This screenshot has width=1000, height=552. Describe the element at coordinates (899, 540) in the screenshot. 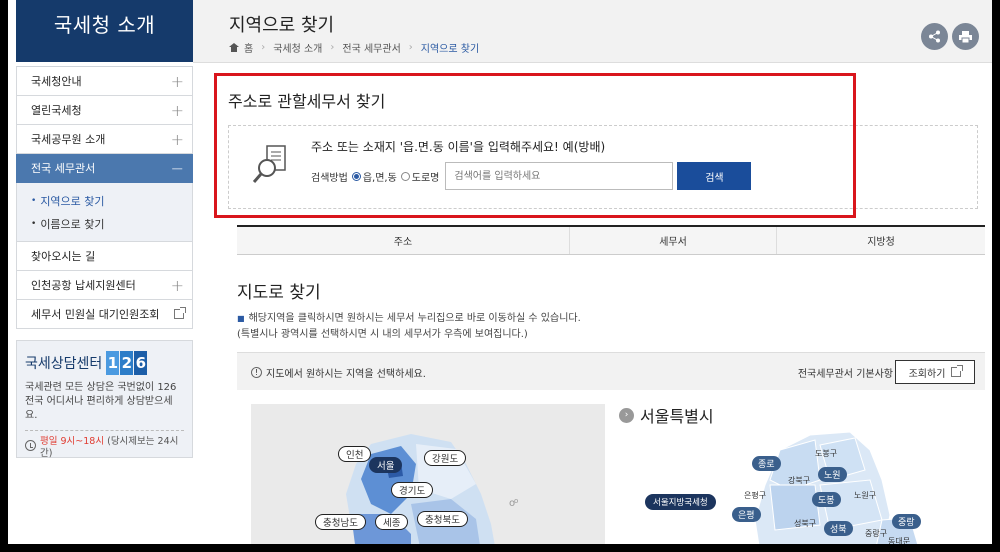

I see `district-name: 동대문` at that location.